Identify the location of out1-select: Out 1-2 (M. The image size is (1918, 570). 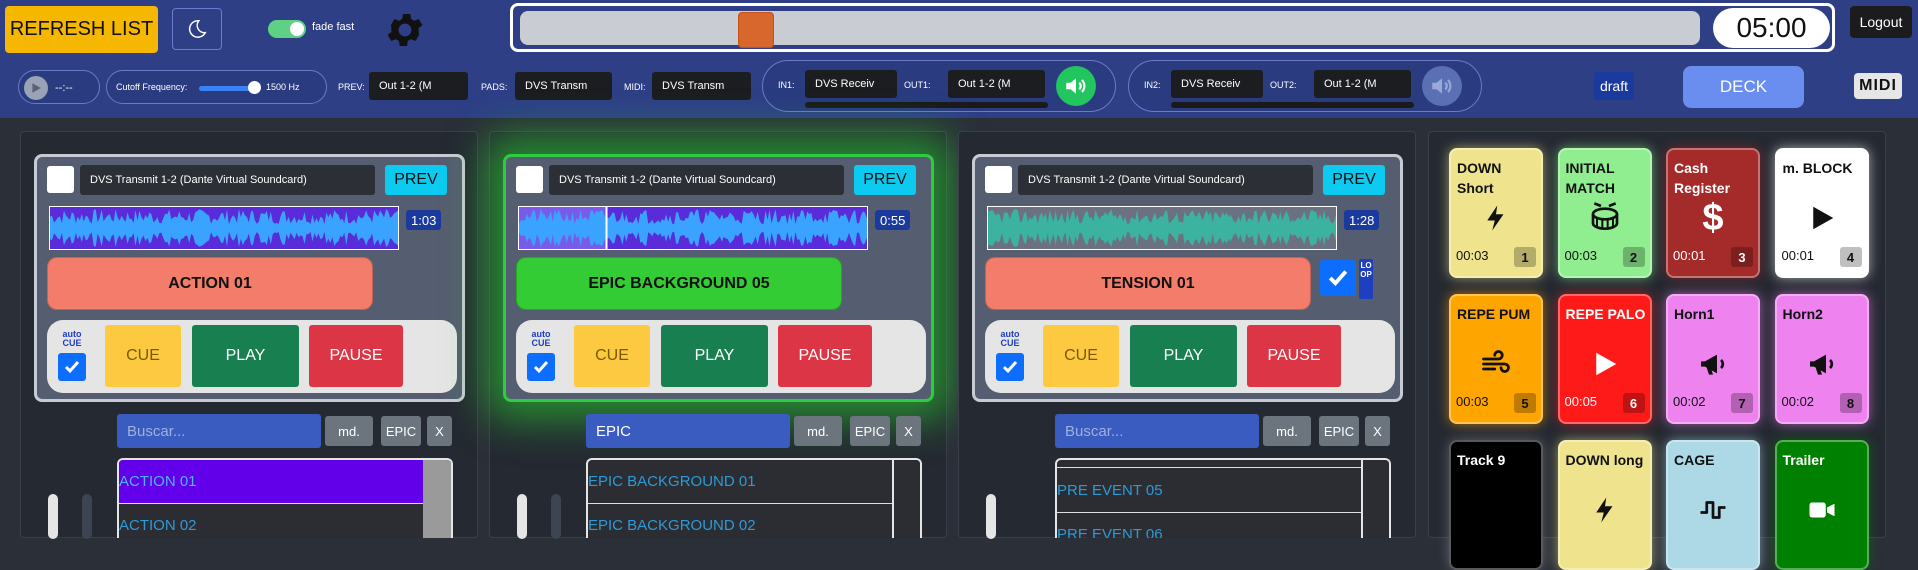
(996, 84).